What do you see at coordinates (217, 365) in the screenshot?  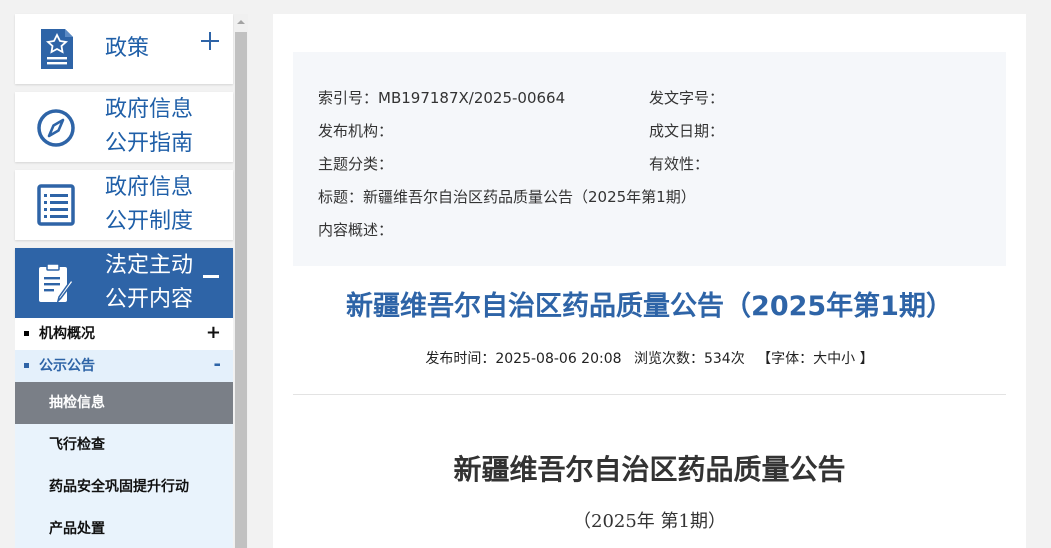 I see `collapse-sign: -` at bounding box center [217, 365].